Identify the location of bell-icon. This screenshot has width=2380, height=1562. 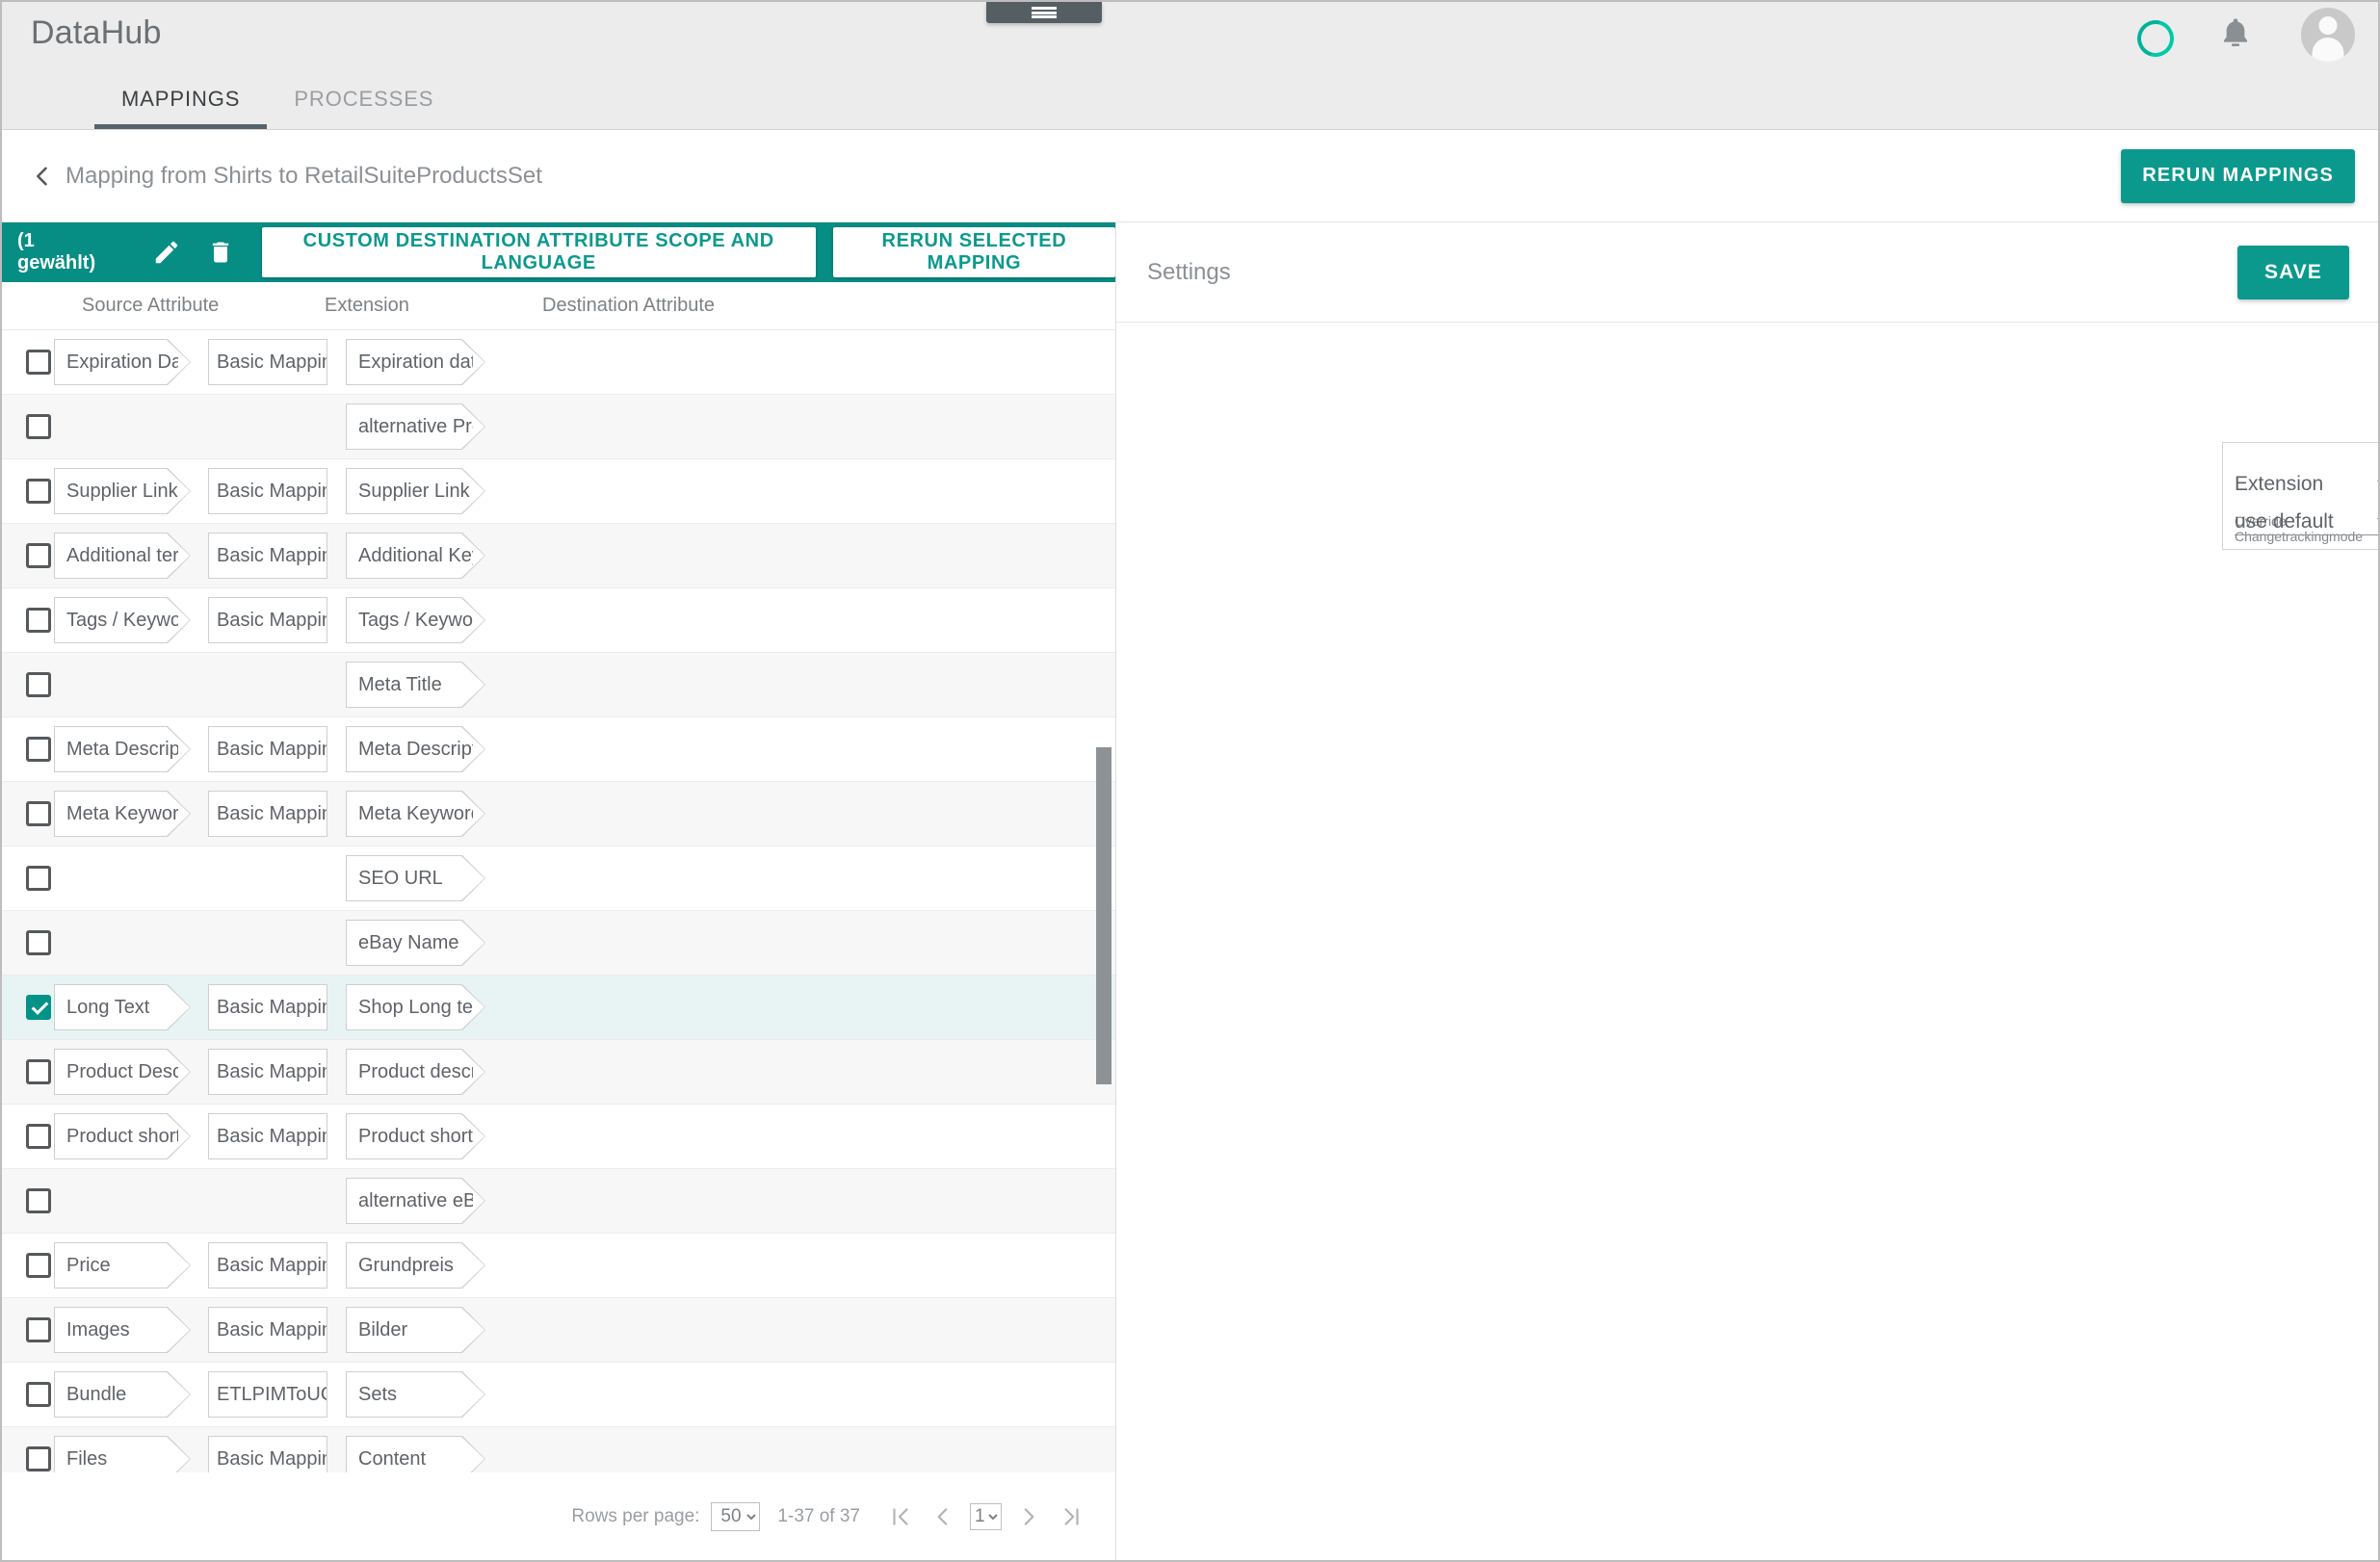
(2236, 34).